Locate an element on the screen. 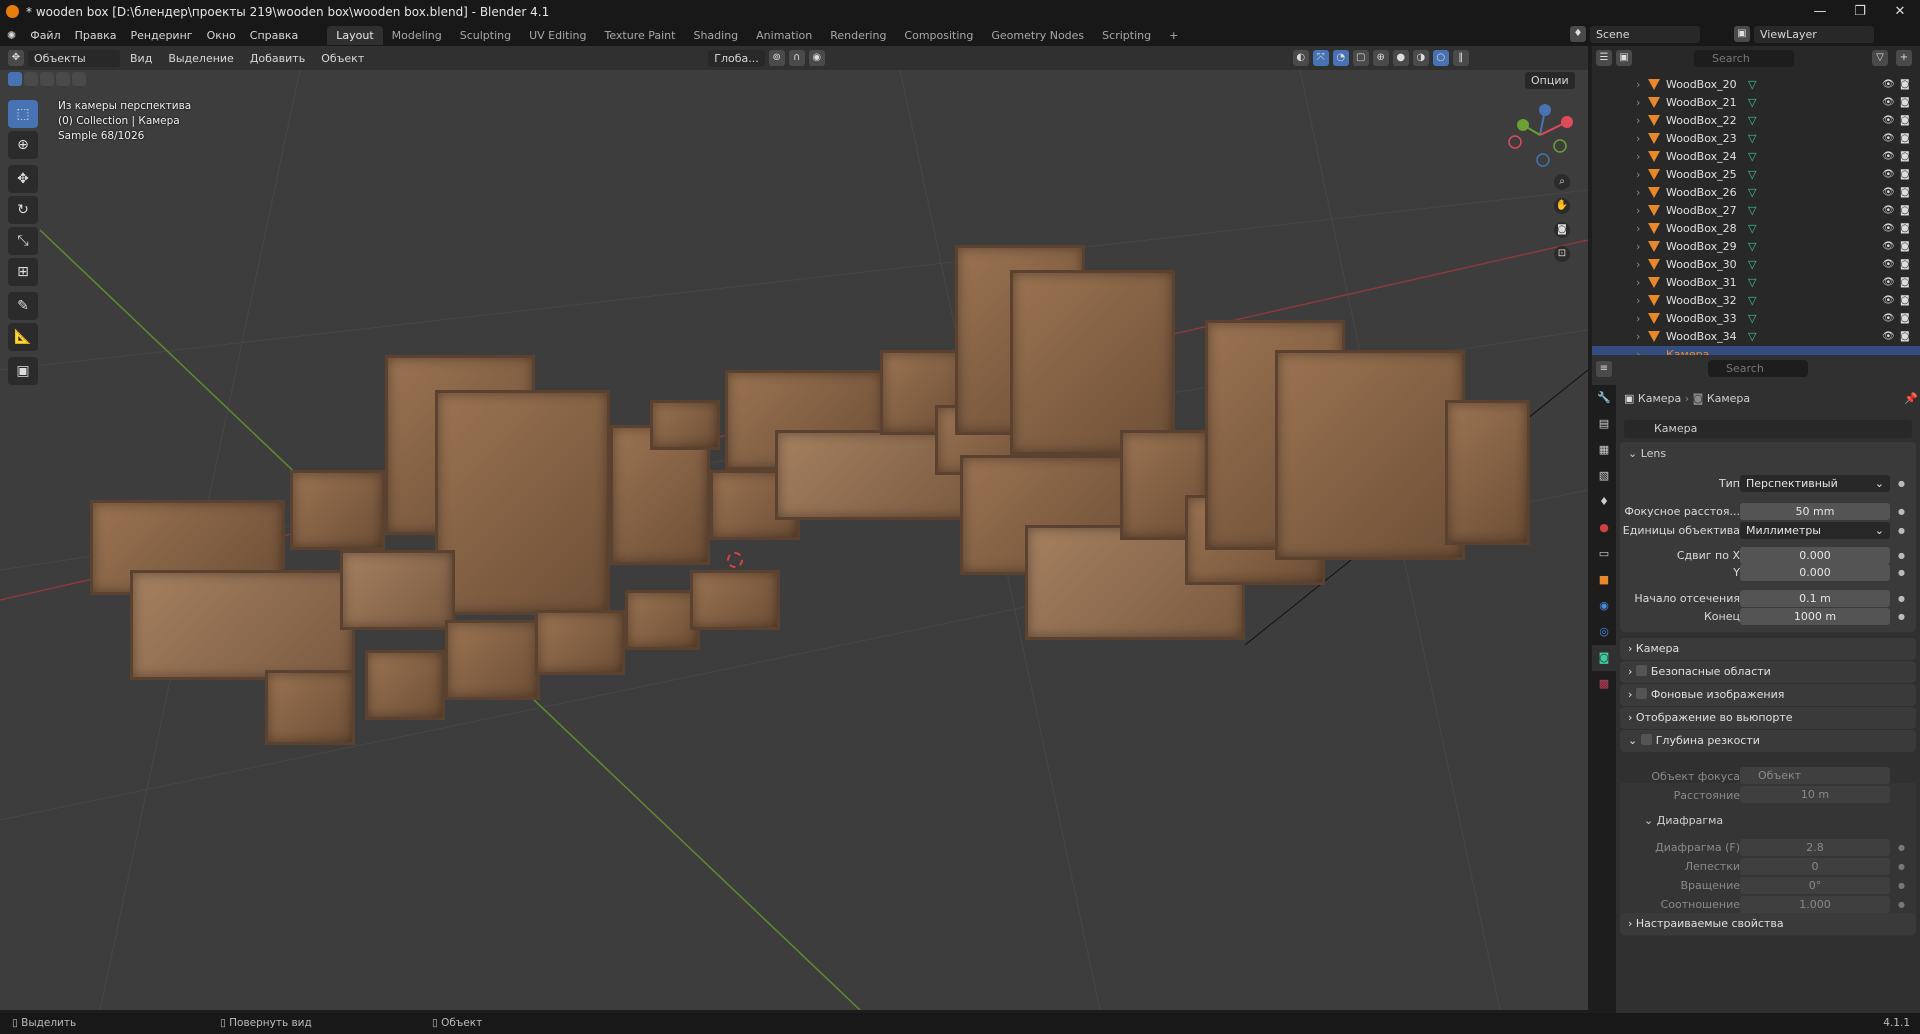 The width and height of the screenshot is (1920, 1034). cursor-tool-icon: ⊕ is located at coordinates (23, 145).